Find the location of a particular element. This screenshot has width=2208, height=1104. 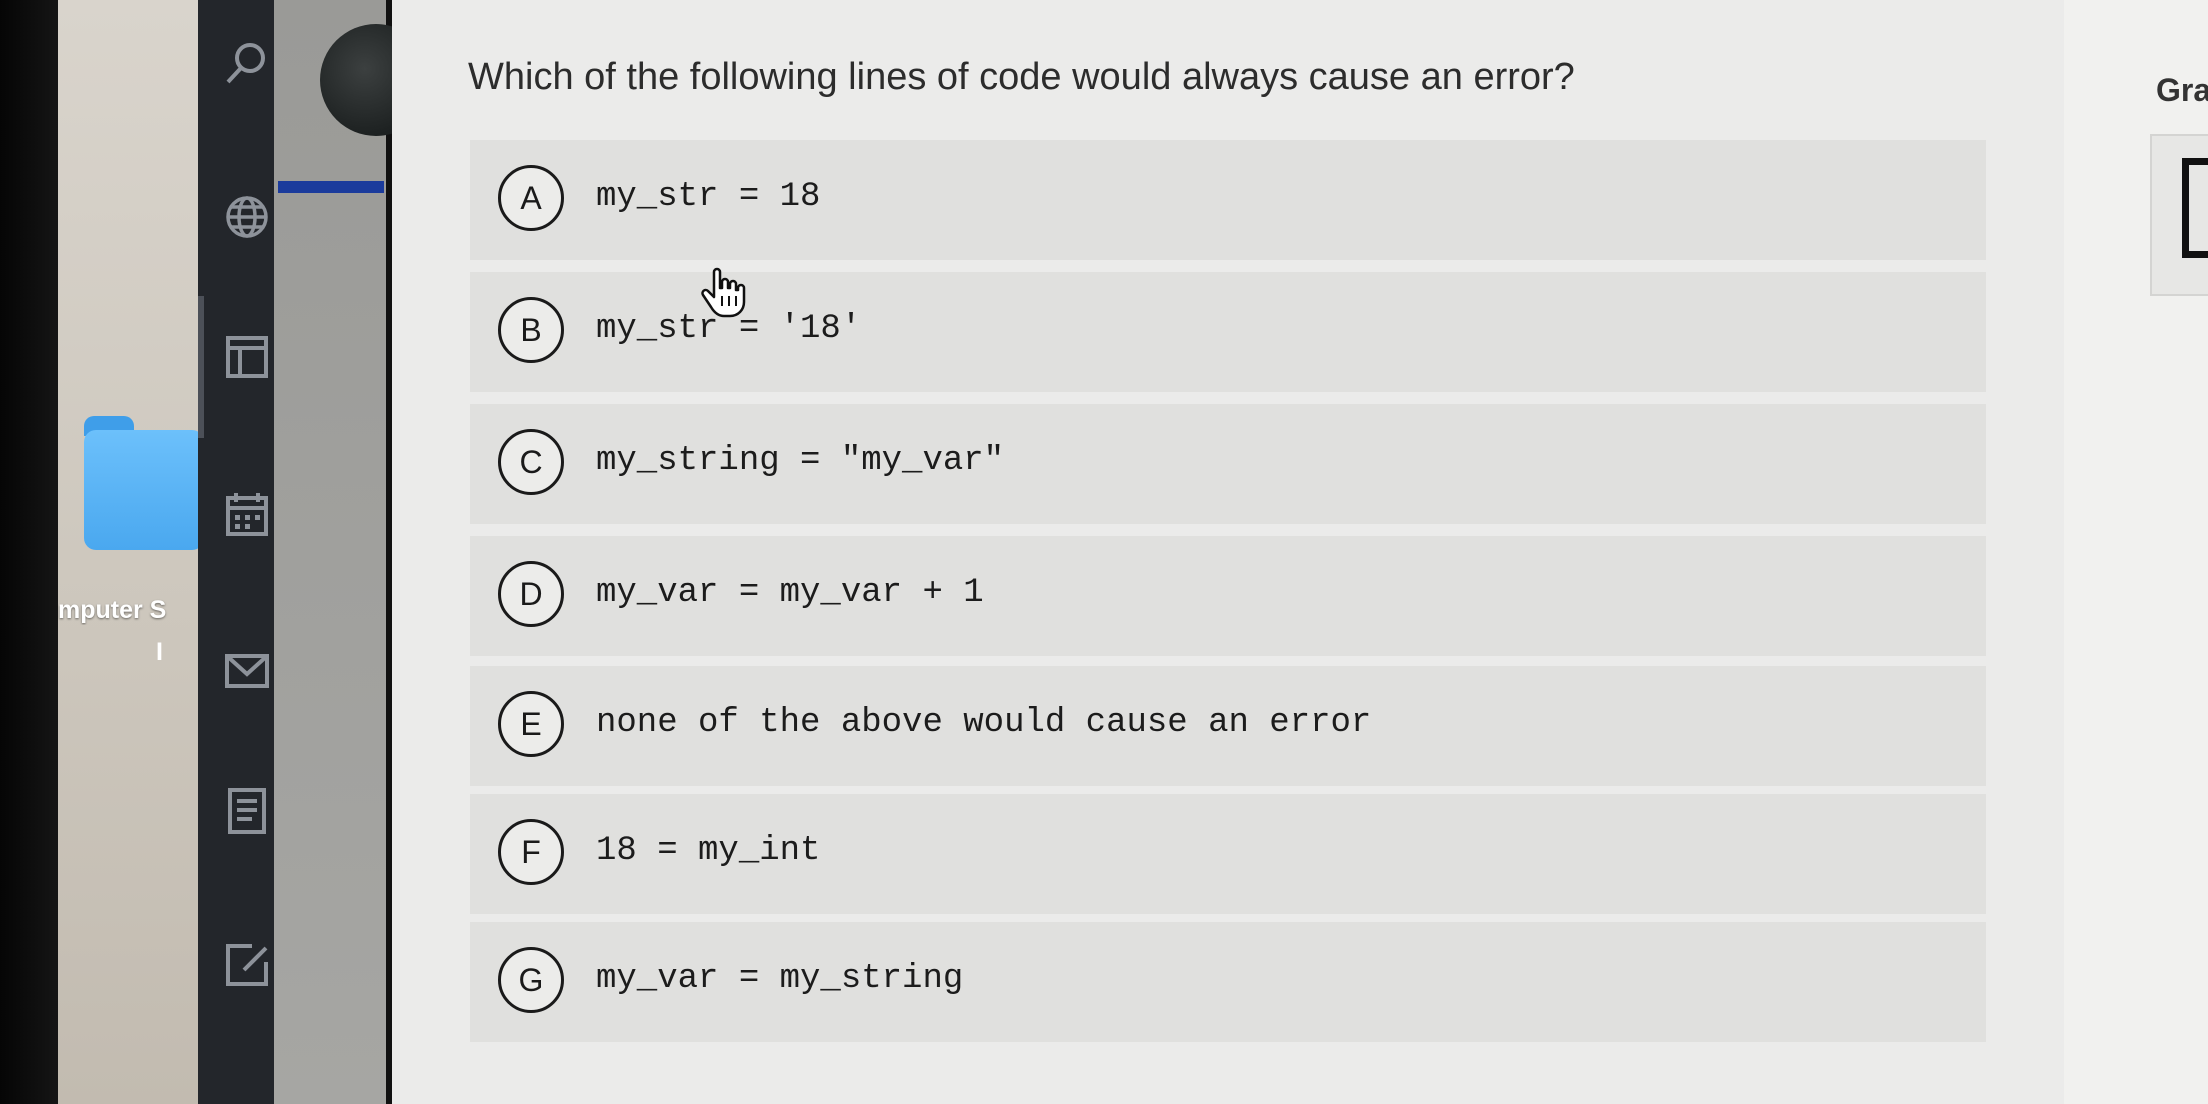

answer-option-a: A my_str = 18 is located at coordinates (1228, 200).